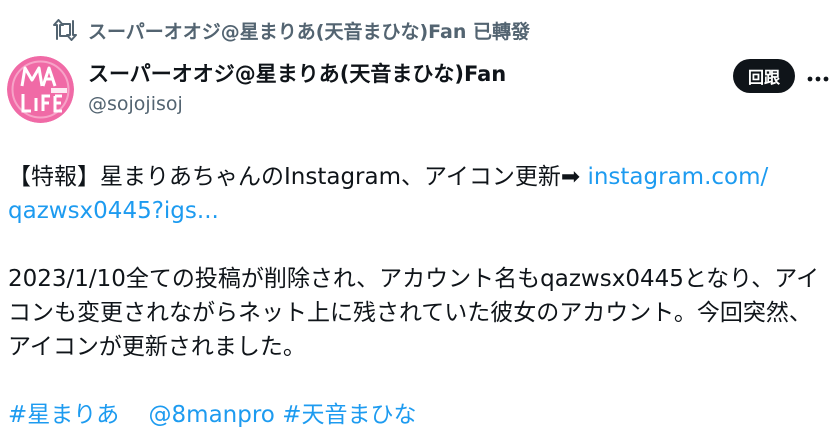  What do you see at coordinates (764, 76) in the screenshot?
I see `follow-back-button: 回跟` at bounding box center [764, 76].